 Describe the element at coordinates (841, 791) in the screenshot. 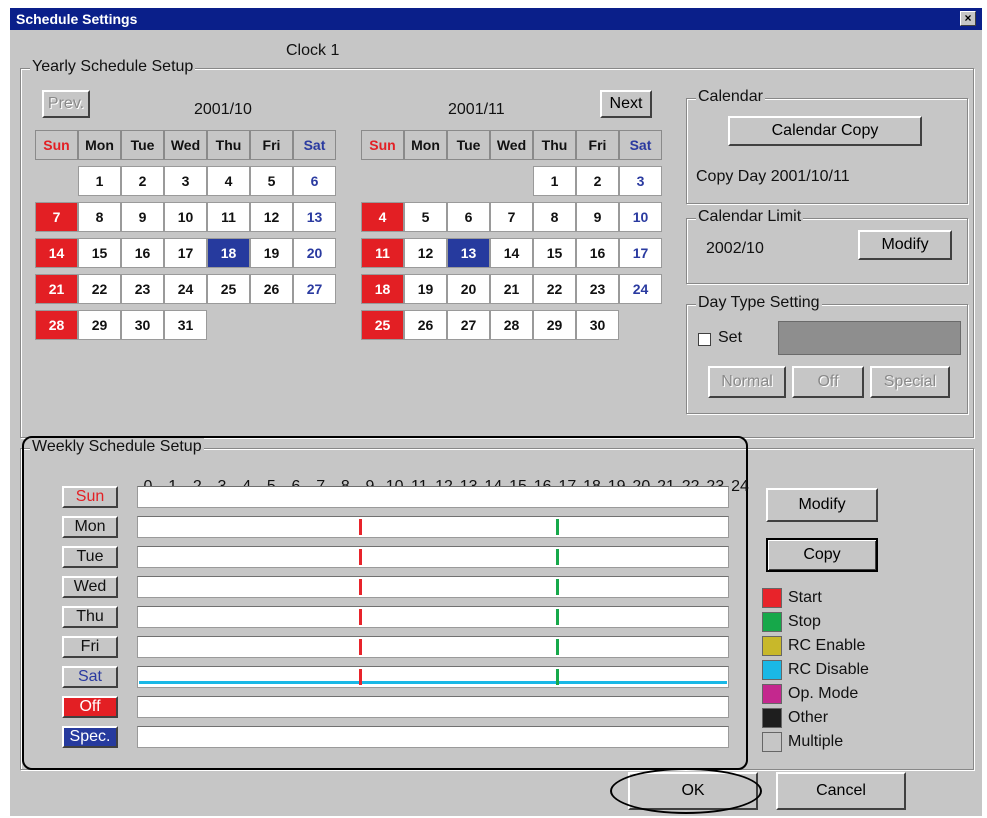

I see `cancel-button: Cancel` at that location.